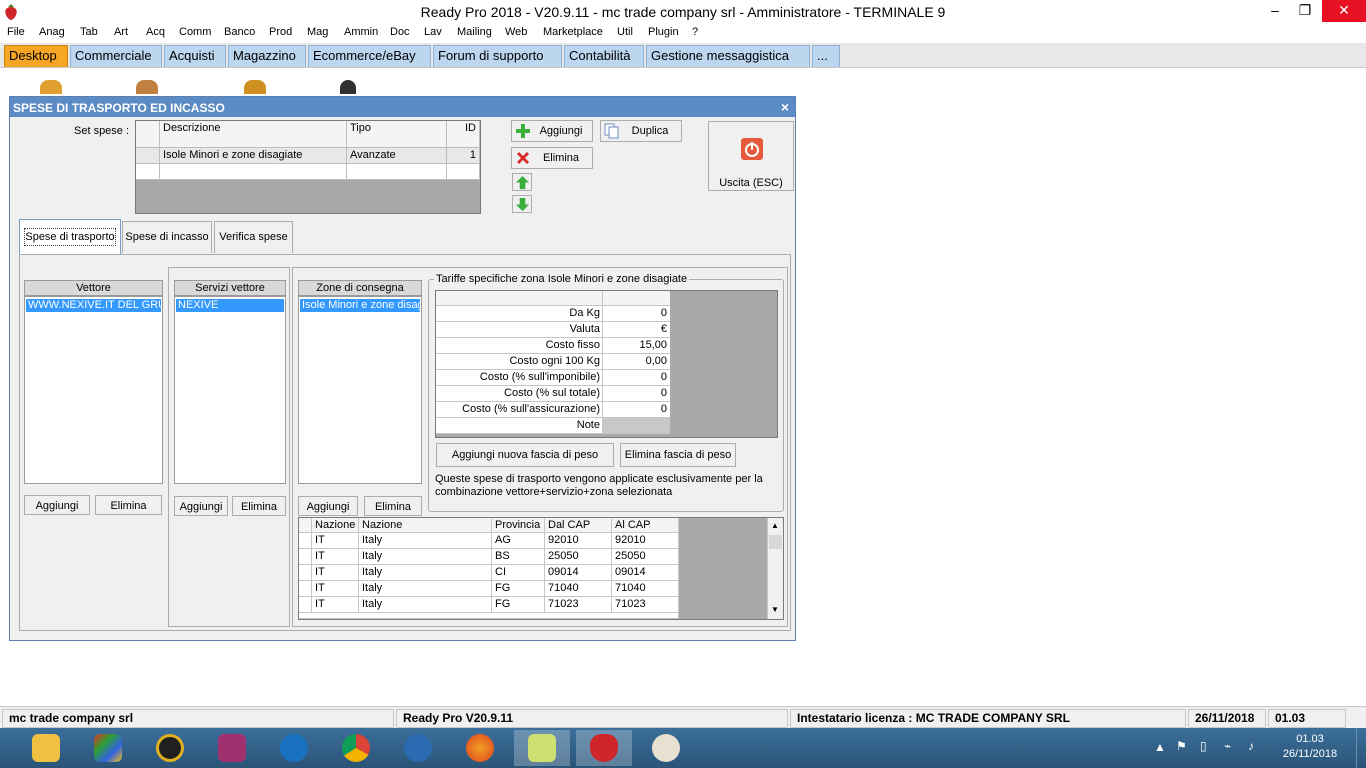  What do you see at coordinates (259, 506) in the screenshot?
I see `delete-servizio-button: Elimina` at bounding box center [259, 506].